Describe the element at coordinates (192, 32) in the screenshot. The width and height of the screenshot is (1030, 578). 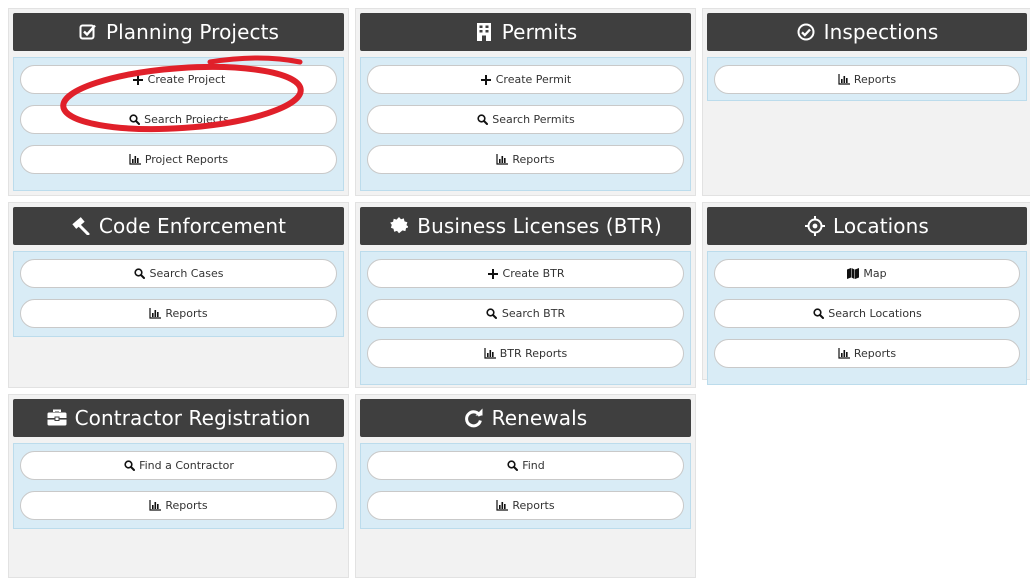
I see `module-title: Planning Projects` at that location.